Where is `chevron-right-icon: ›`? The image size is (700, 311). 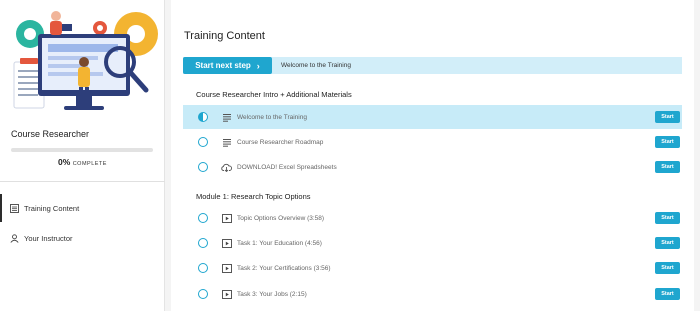
chevron-right-icon: › is located at coordinates (258, 65).